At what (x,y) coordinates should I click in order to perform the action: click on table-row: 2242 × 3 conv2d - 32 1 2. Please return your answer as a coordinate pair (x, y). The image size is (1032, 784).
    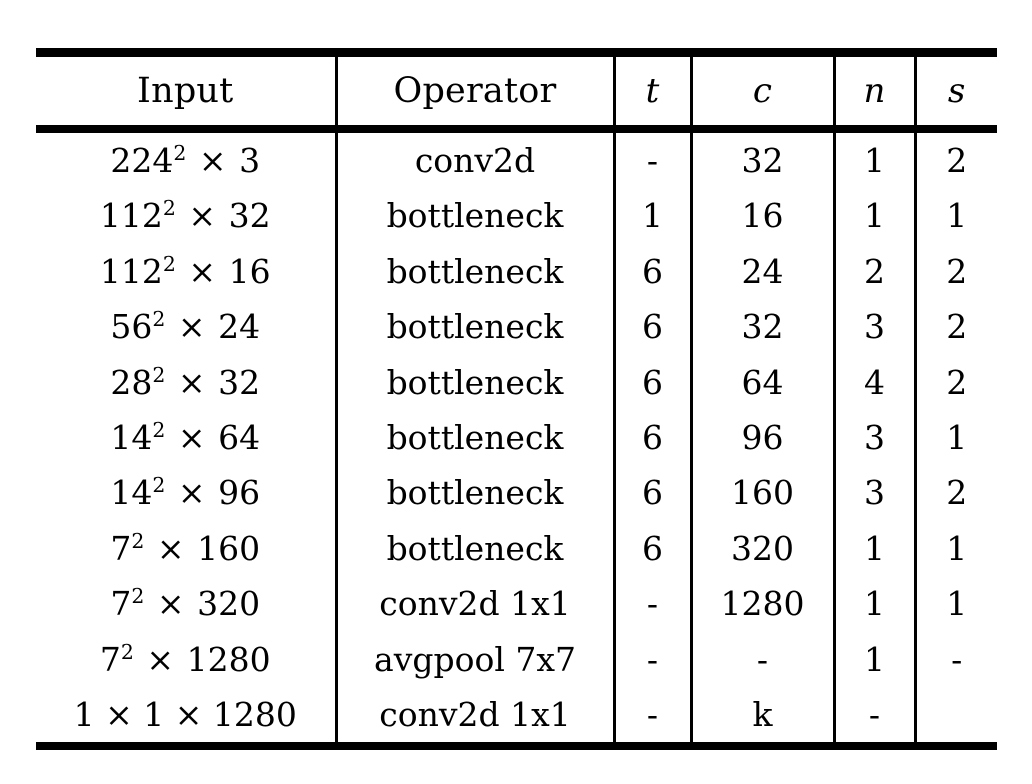
    Looking at the image, I should click on (516, 161).